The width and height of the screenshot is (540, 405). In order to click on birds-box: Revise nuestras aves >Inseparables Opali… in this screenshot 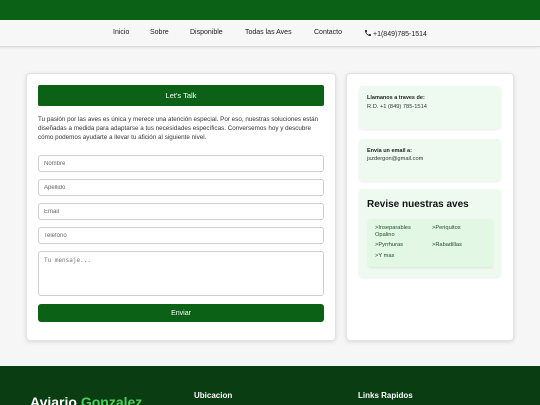, I will do `click(430, 233)`.